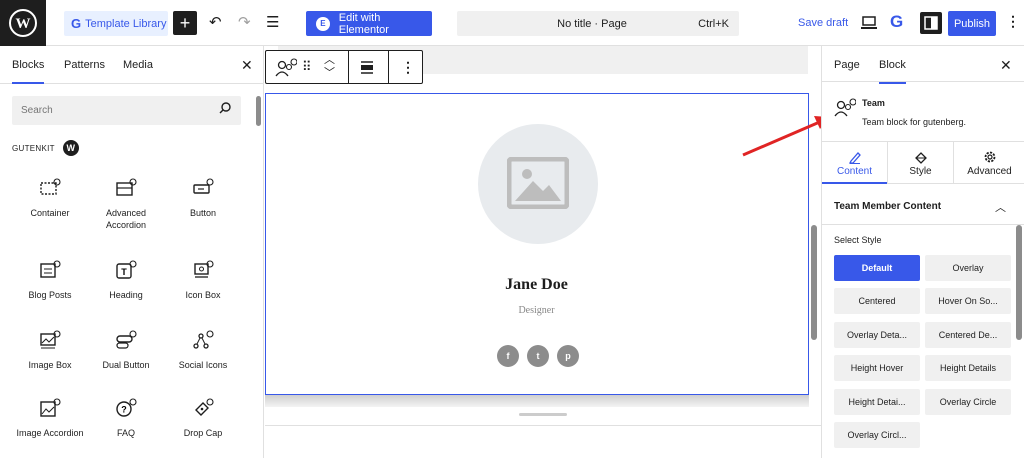 This screenshot has width=1024, height=458. I want to click on elementor-icon: E, so click(323, 23).